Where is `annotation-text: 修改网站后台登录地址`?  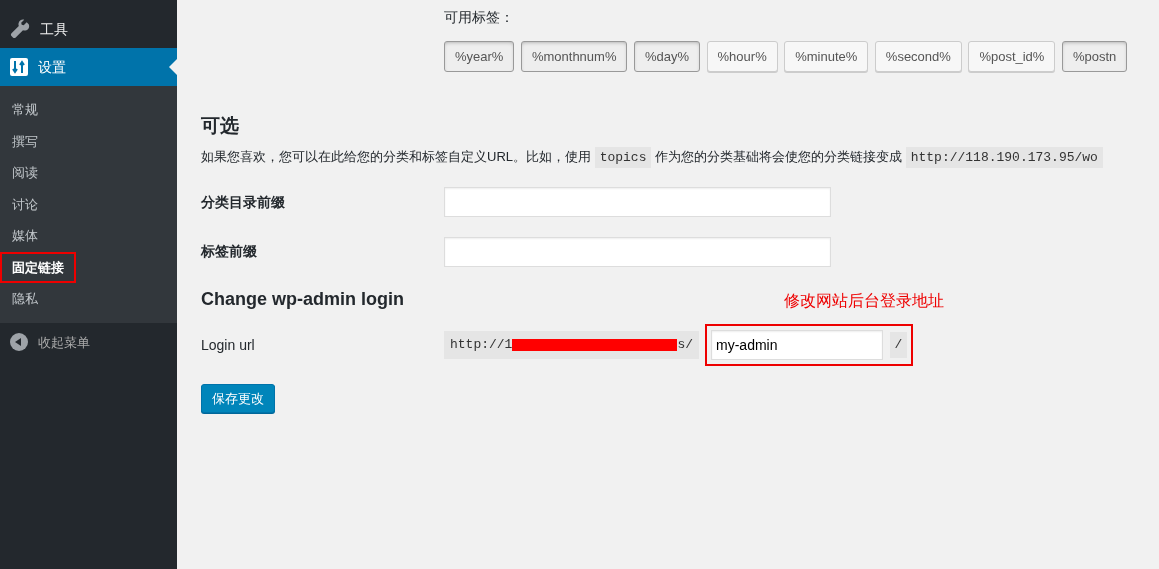 annotation-text: 修改网站后台登录地址 is located at coordinates (864, 301).